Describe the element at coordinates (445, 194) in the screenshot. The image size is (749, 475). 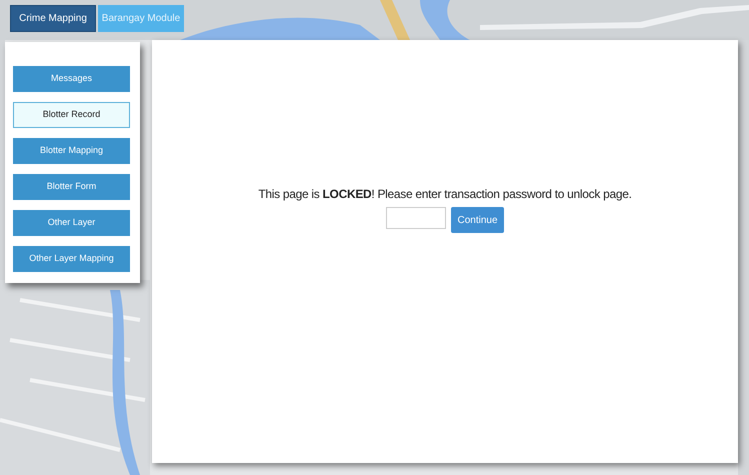
I see `lock-message: This page is LOCKED! Please enter transaction password to unlock page.` at that location.